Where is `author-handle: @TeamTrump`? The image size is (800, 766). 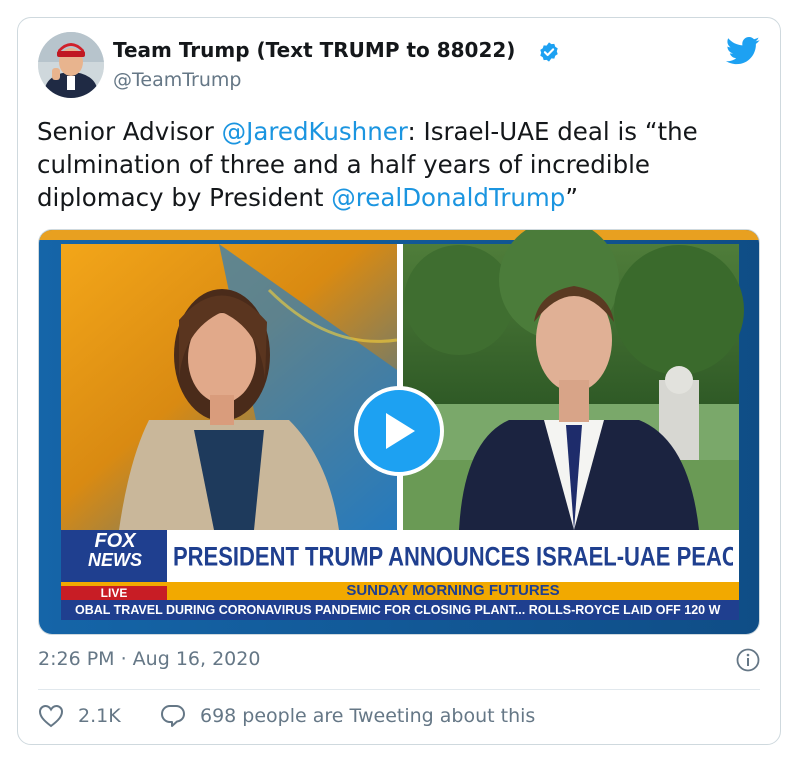 author-handle: @TeamTrump is located at coordinates (177, 80).